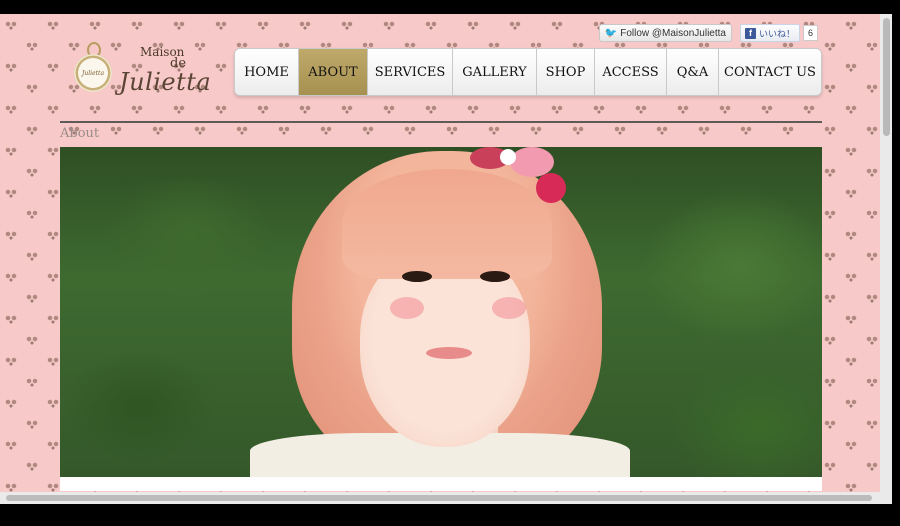 The height and width of the screenshot is (526, 900). I want to click on pocket-watch-icon: Julietta, so click(93, 73).